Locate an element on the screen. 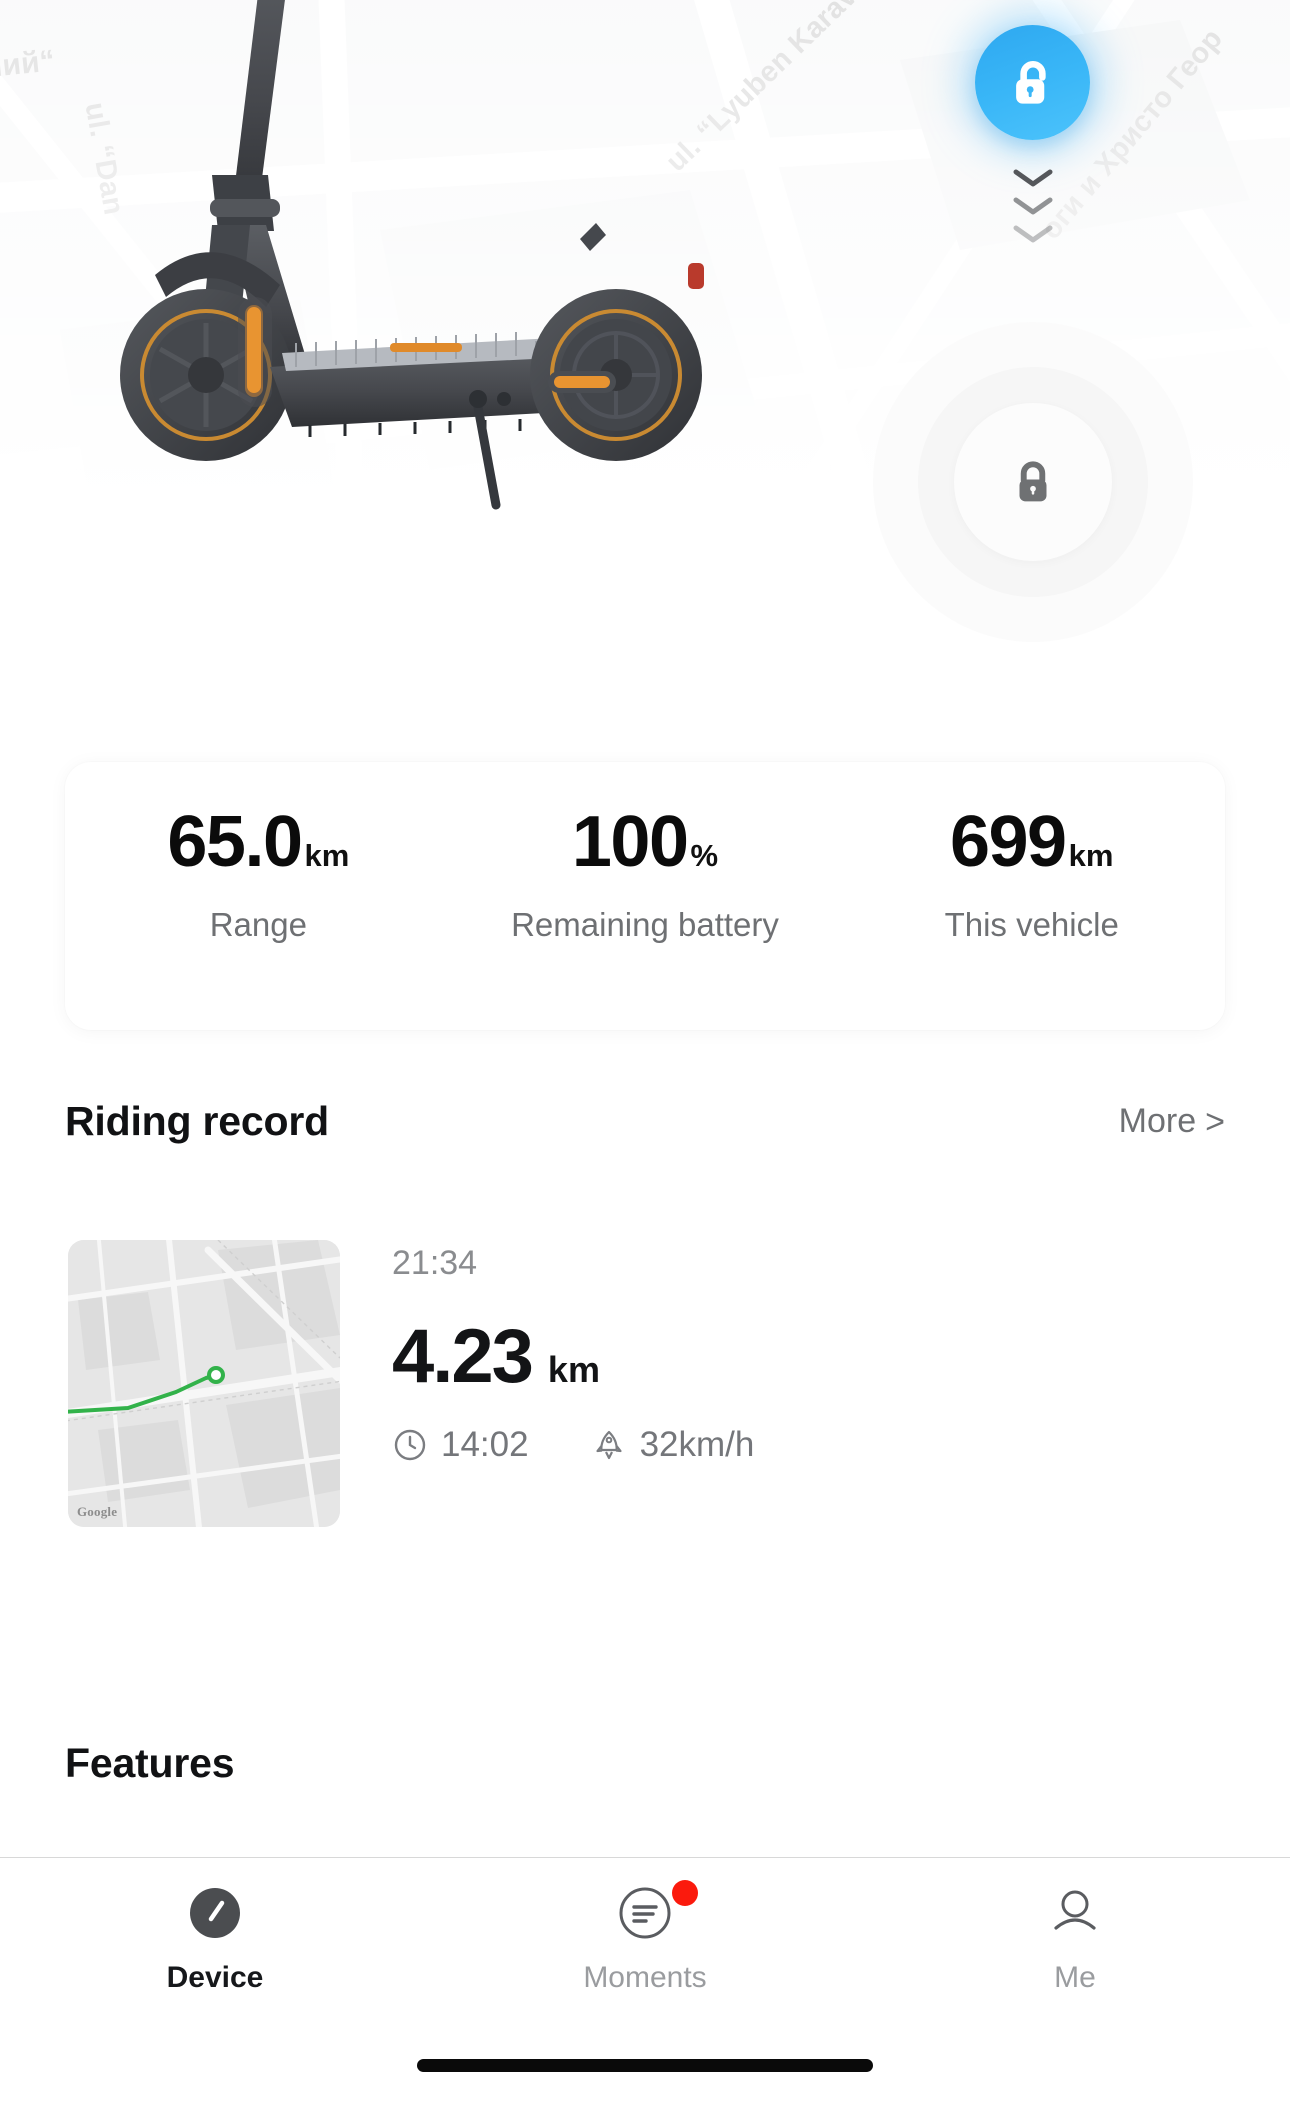 This screenshot has width=1290, height=2108. unlock-button is located at coordinates (1032, 82).